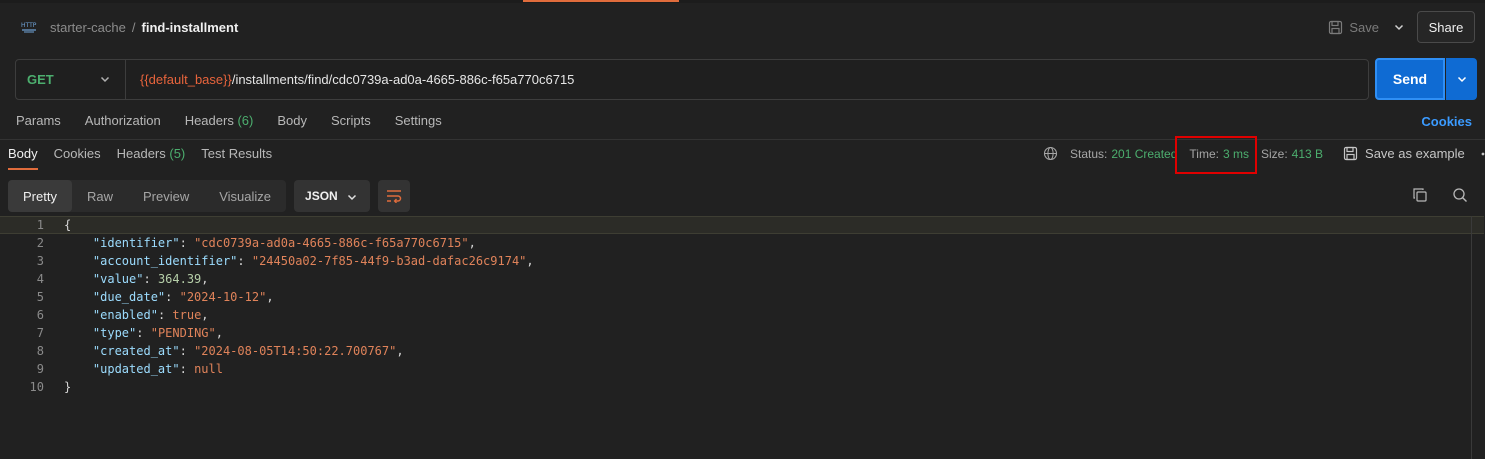 The height and width of the screenshot is (459, 1485). What do you see at coordinates (236, 158) in the screenshot?
I see `response-tab-test-results: Test Results` at bounding box center [236, 158].